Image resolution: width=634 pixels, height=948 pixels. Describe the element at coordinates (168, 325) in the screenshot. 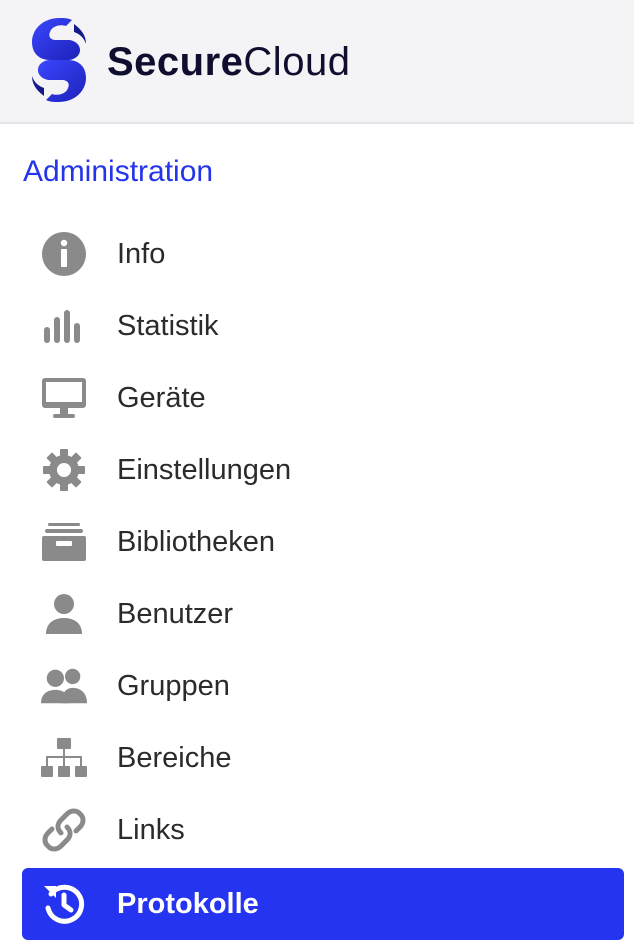

I see `nav-item-label: Statistik` at that location.